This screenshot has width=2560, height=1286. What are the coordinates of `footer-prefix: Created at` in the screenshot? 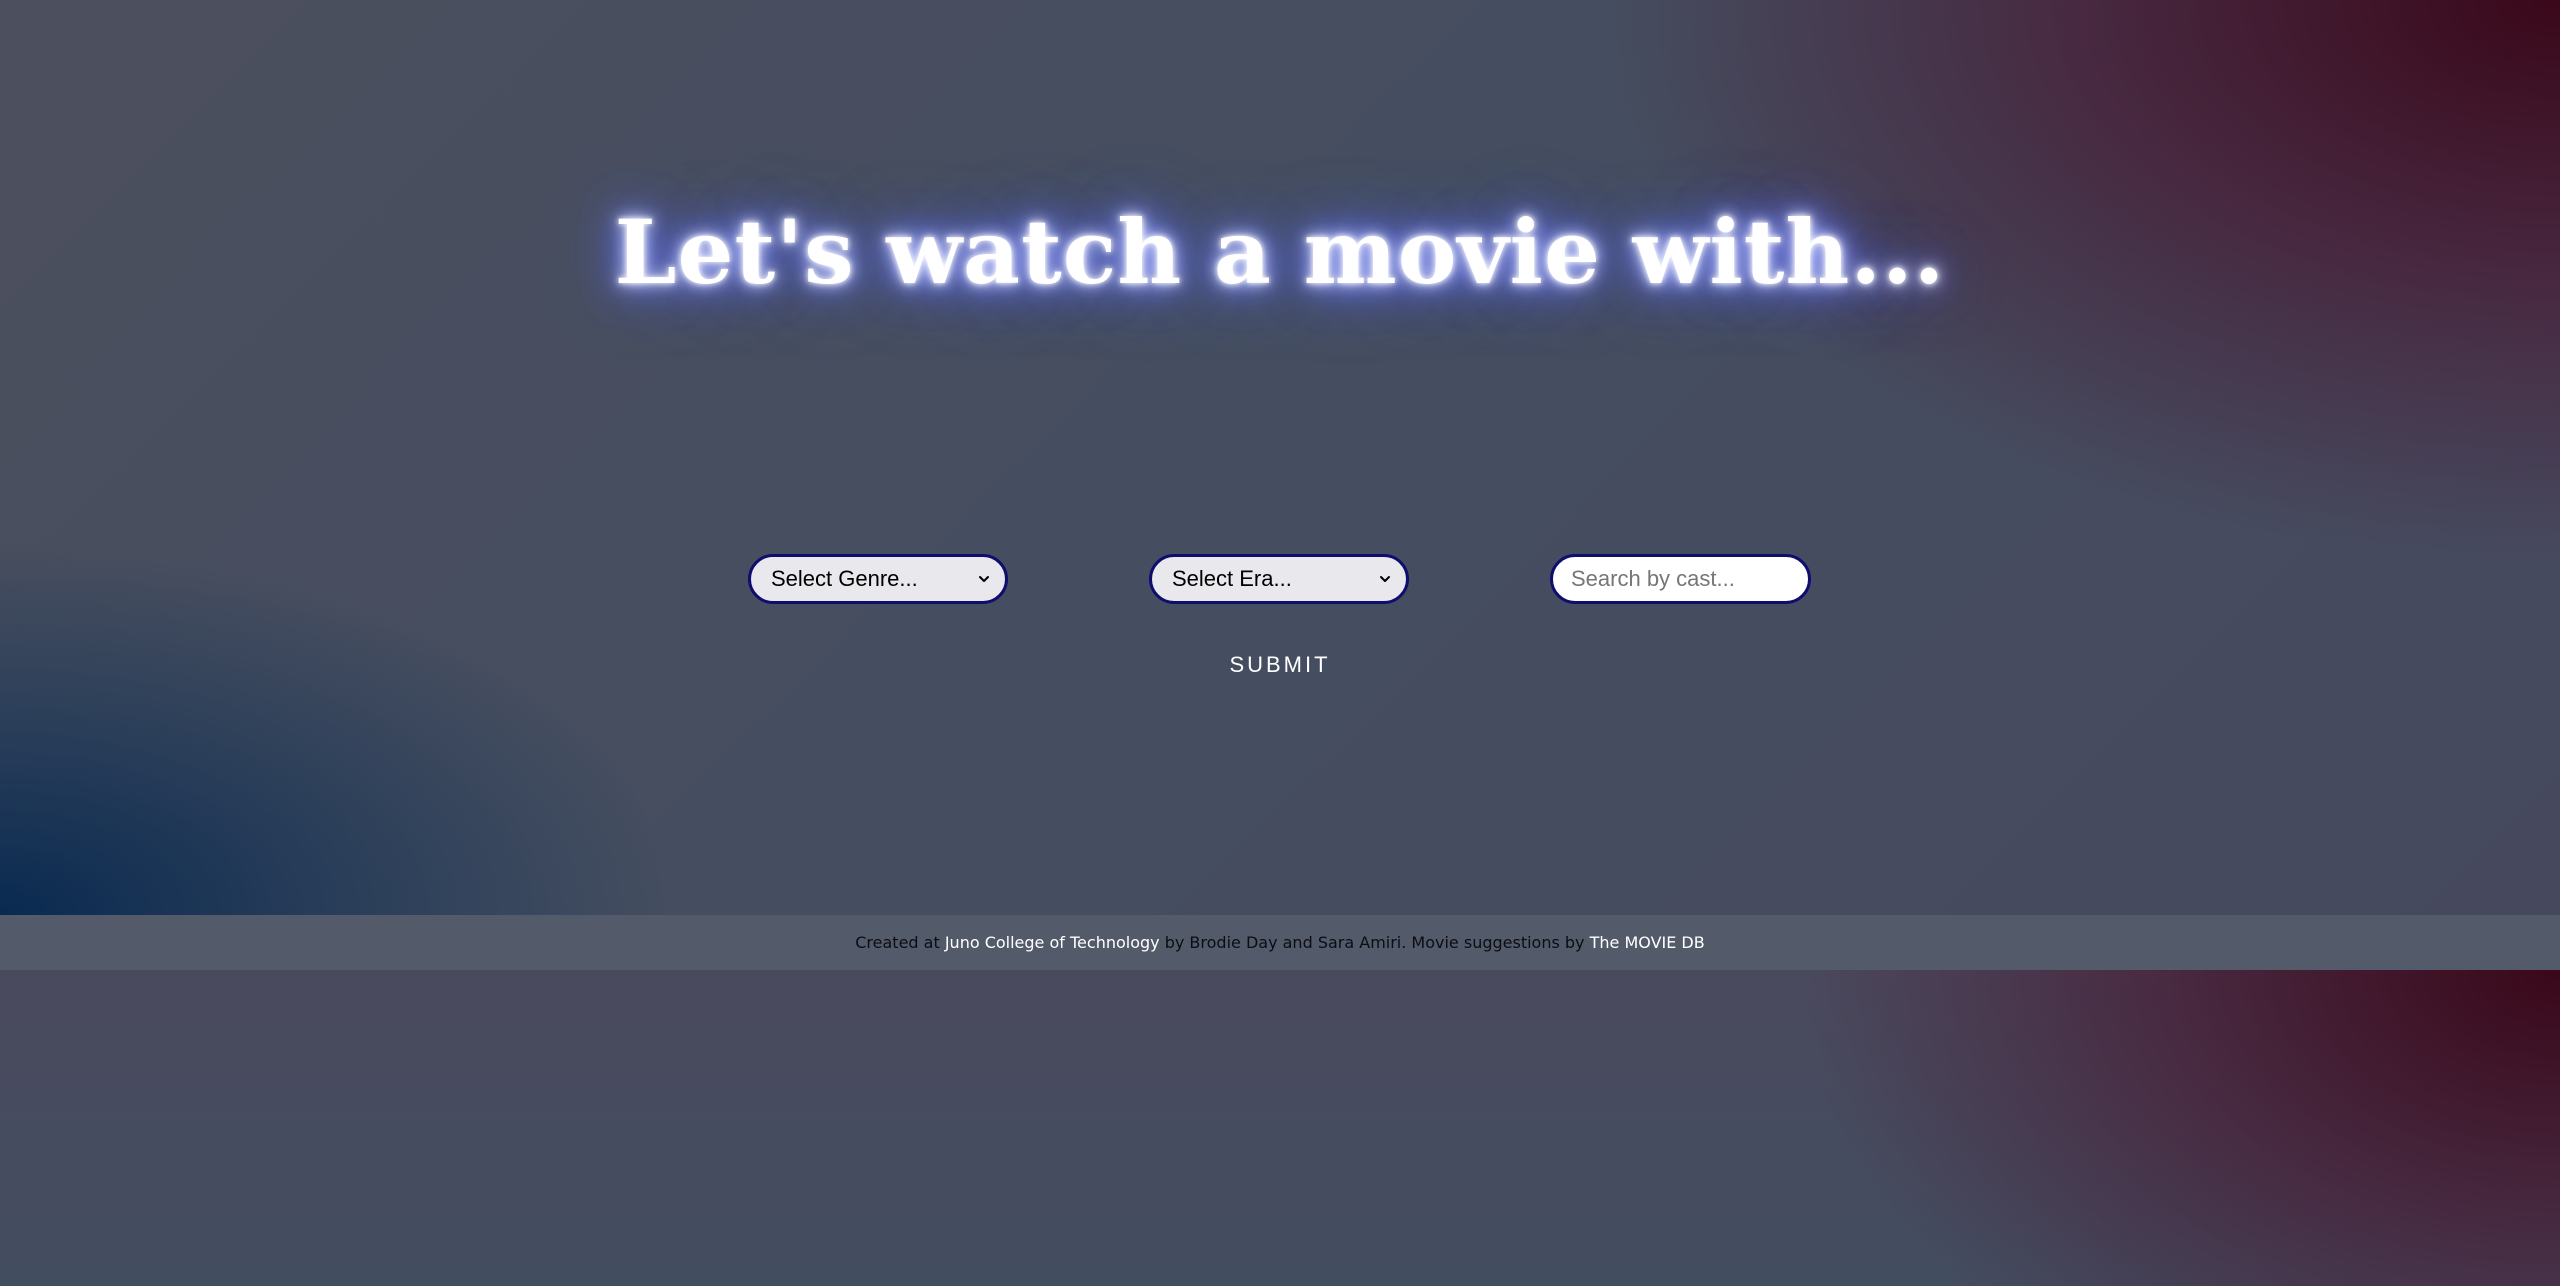 It's located at (900, 942).